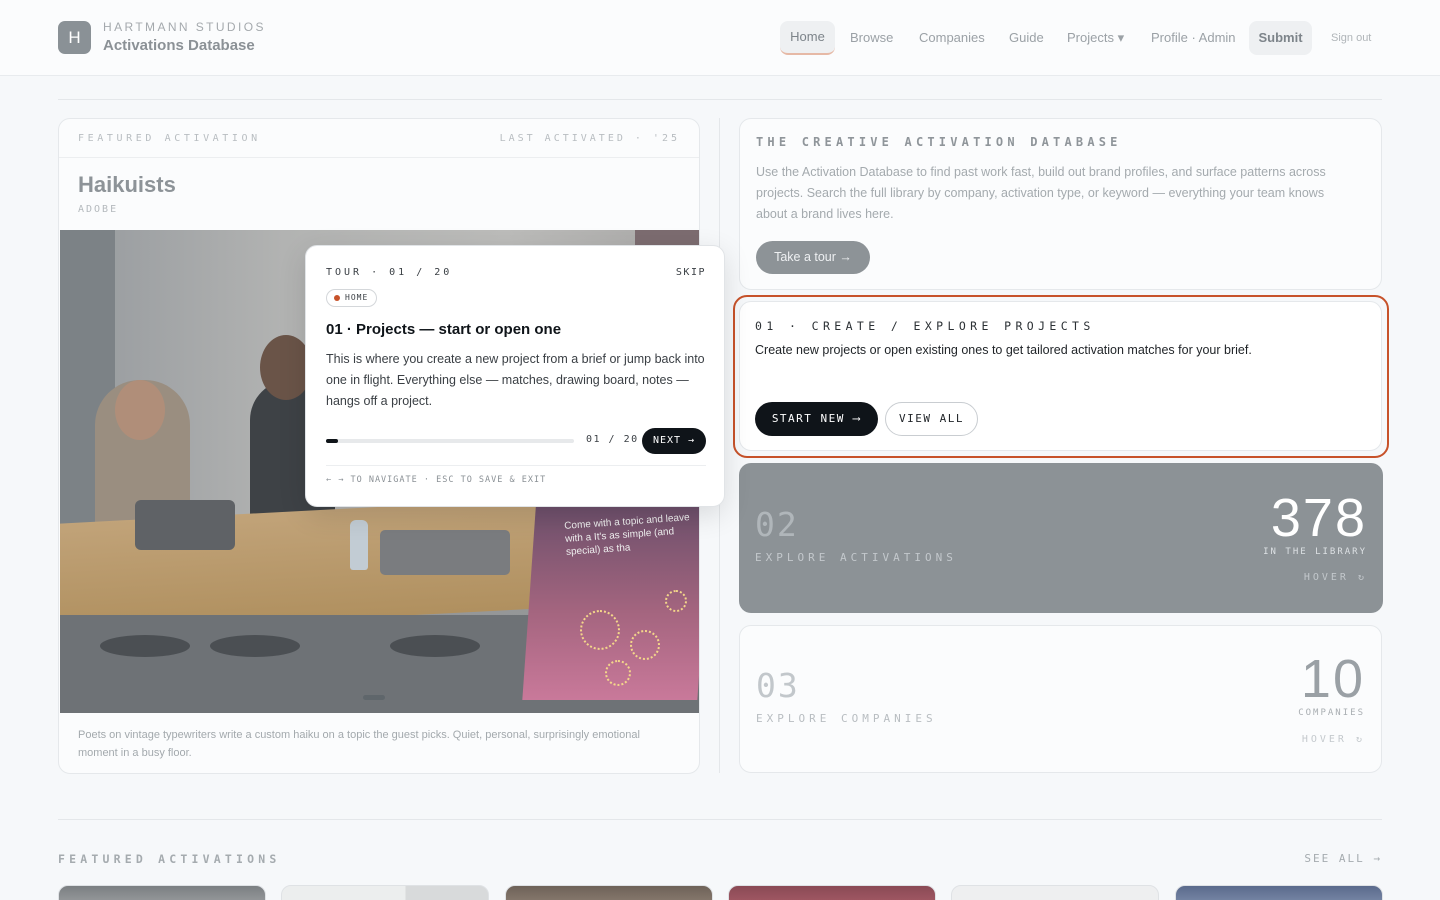 The width and height of the screenshot is (1440, 900). I want to click on nav-sign-out: Sign out, so click(1351, 38).